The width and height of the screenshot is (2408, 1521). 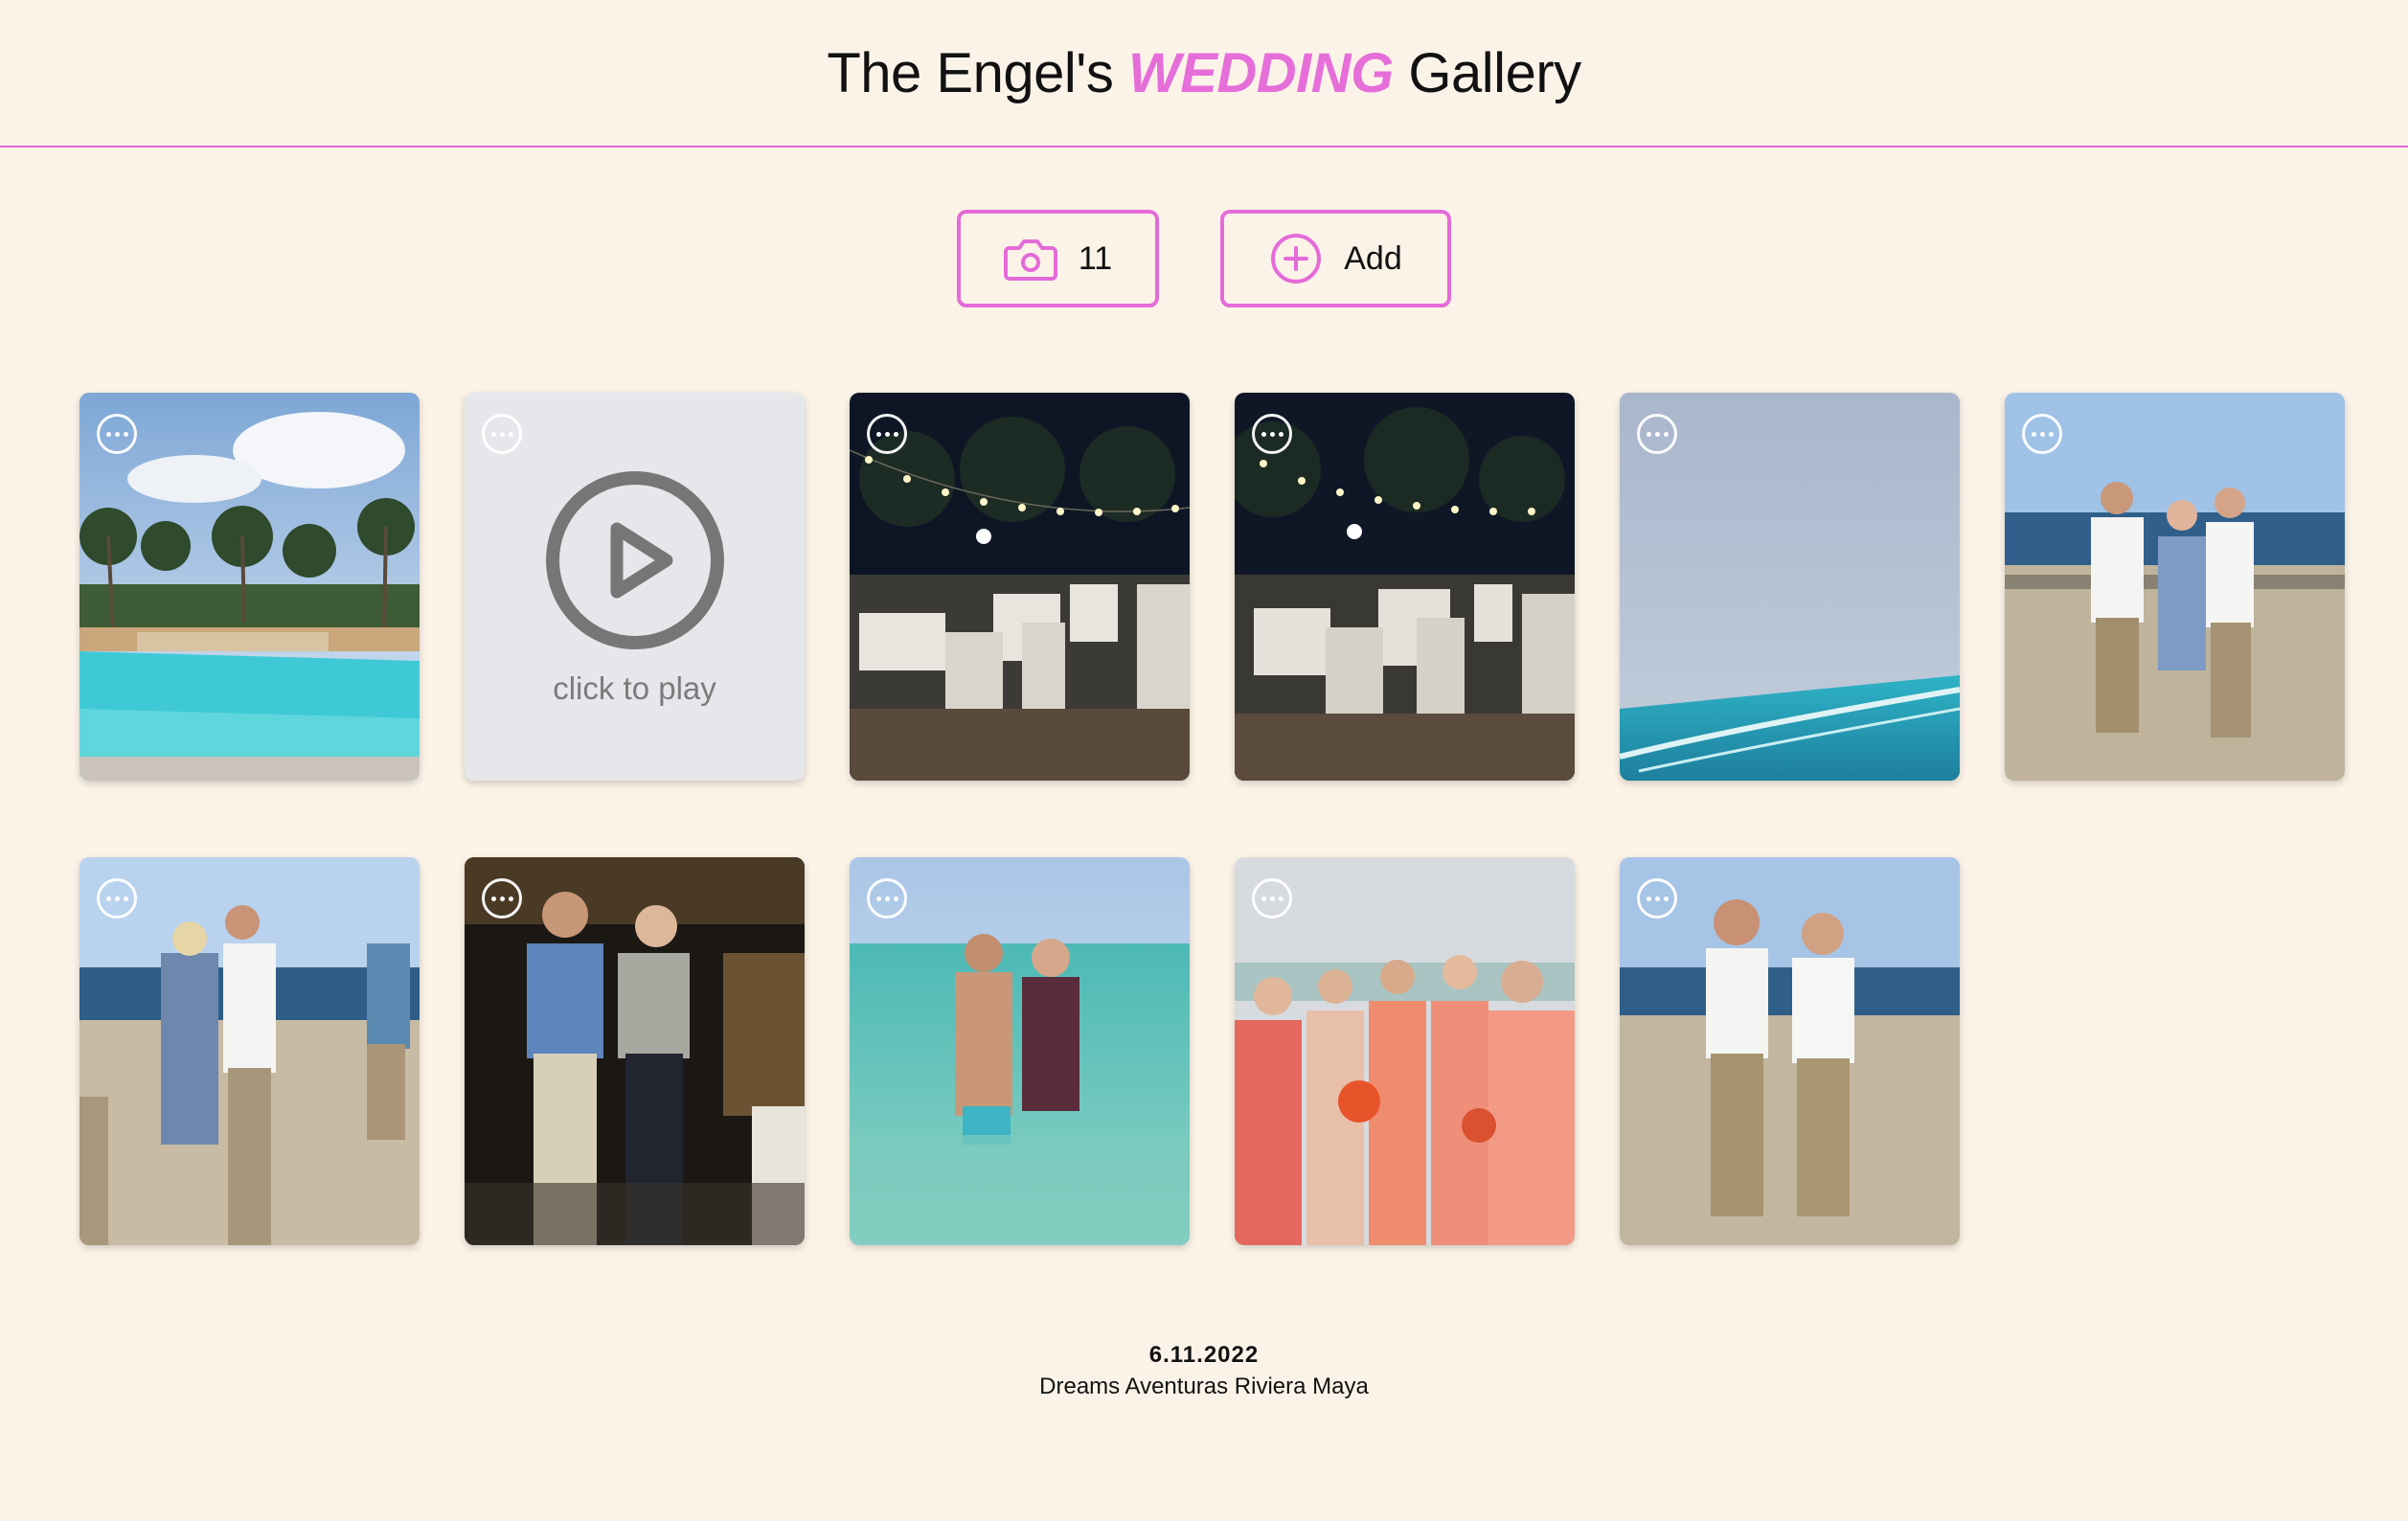 I want to click on photo-night-dinner, so click(x=1020, y=587).